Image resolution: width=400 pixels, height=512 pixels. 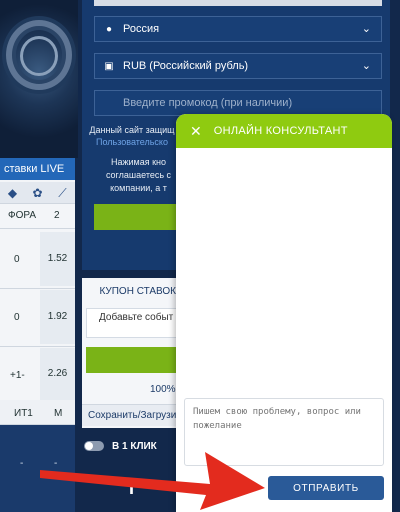 I want to click on background-photo, so click(x=39, y=79).